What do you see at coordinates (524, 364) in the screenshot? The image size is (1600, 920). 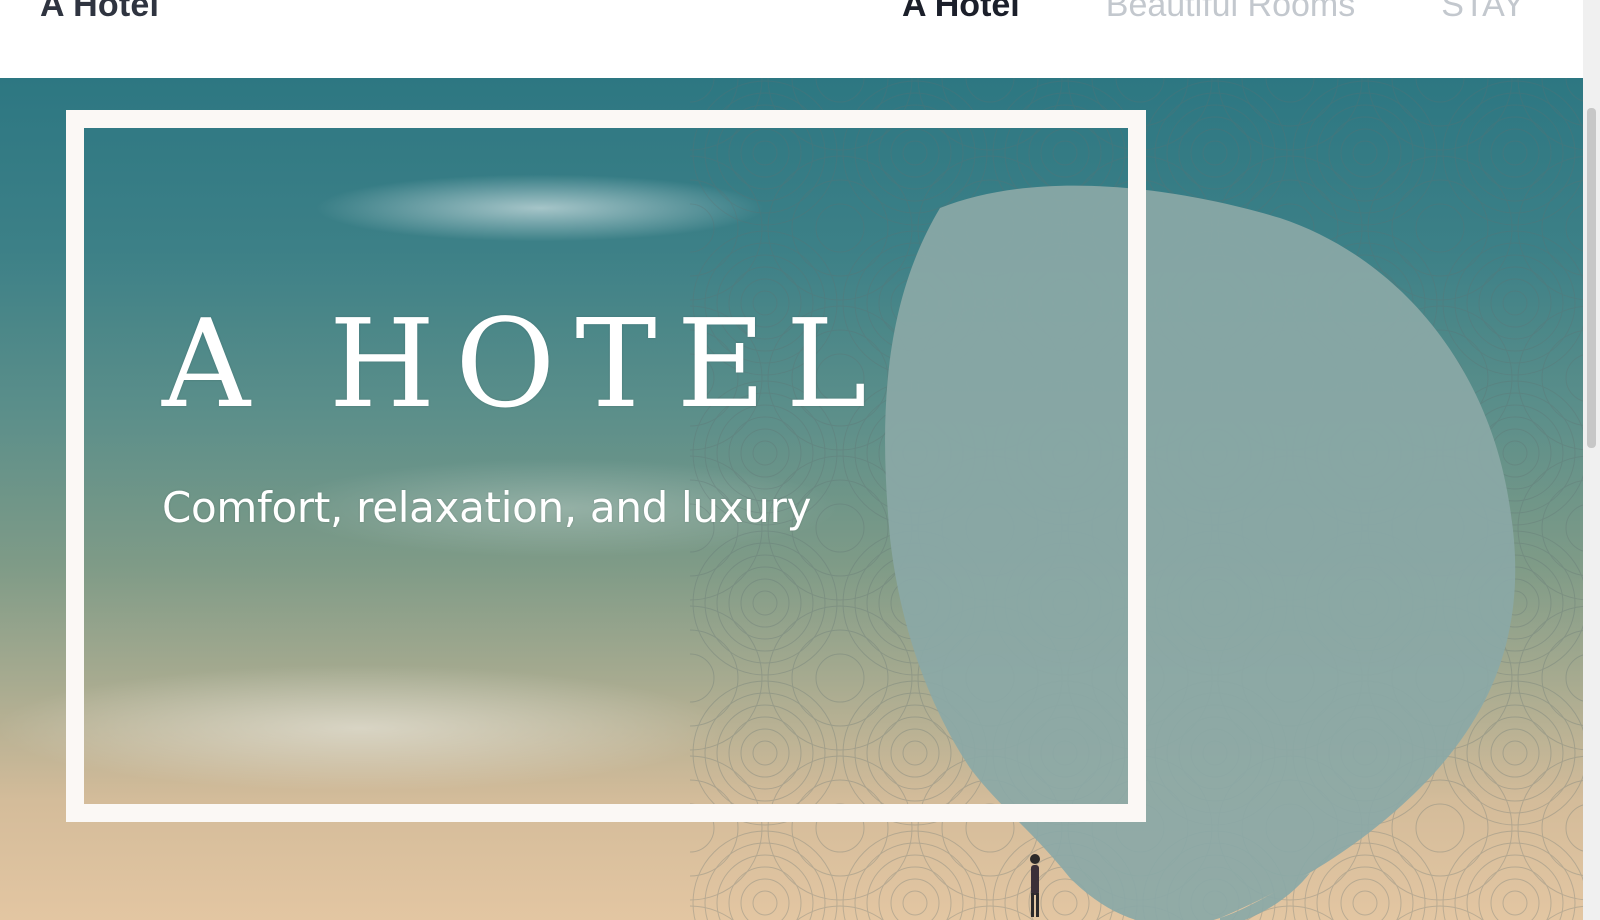 I see `hero-title: A HOTEL` at bounding box center [524, 364].